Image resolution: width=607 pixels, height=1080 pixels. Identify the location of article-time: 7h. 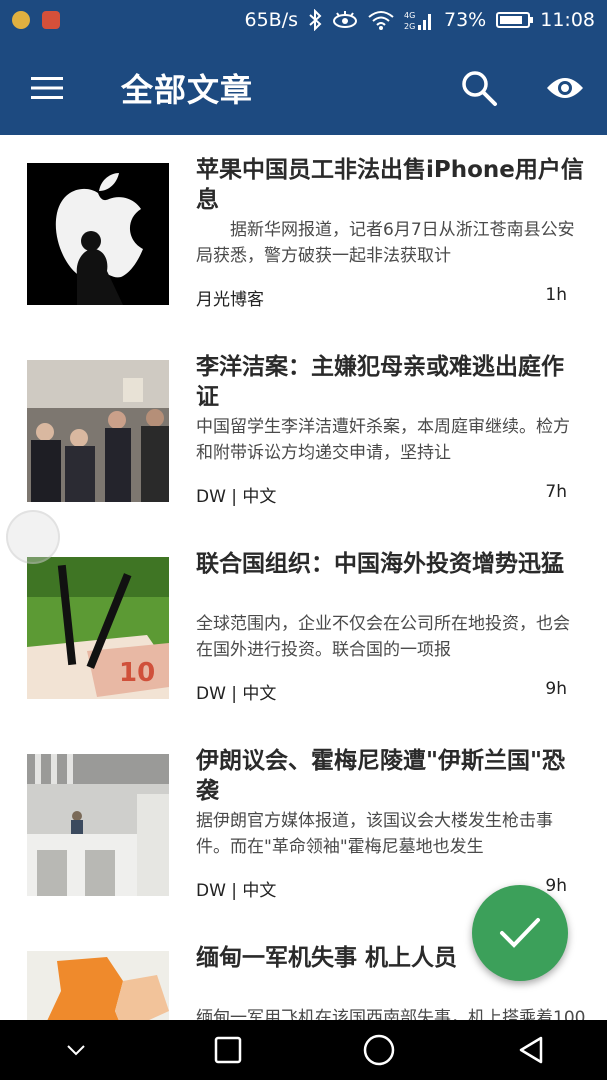
(556, 492).